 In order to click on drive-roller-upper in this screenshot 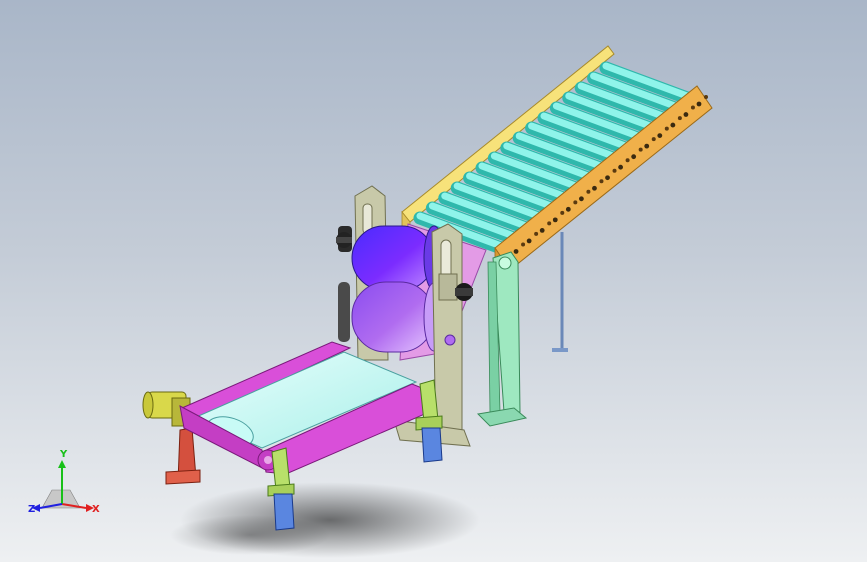, I will do `click(398, 258)`.